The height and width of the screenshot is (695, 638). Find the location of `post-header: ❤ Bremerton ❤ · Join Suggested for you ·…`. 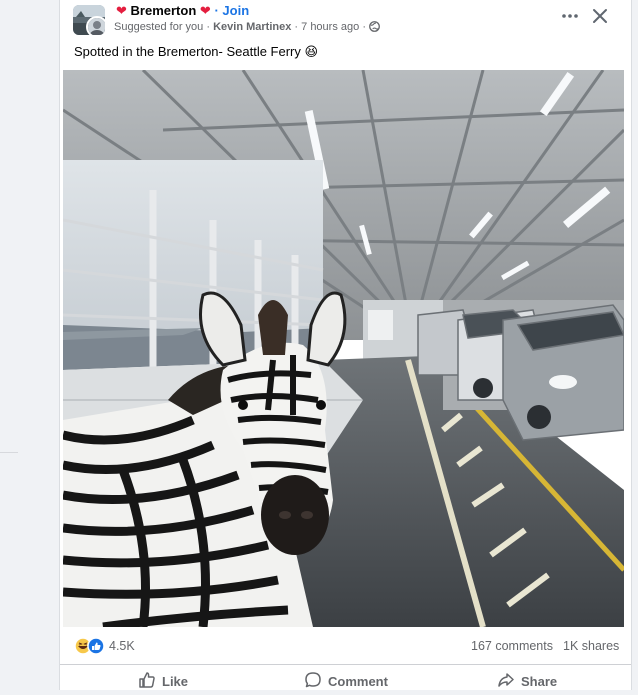

post-header: ❤ Bremerton ❤ · Join Suggested for you ·… is located at coordinates (345, 20).